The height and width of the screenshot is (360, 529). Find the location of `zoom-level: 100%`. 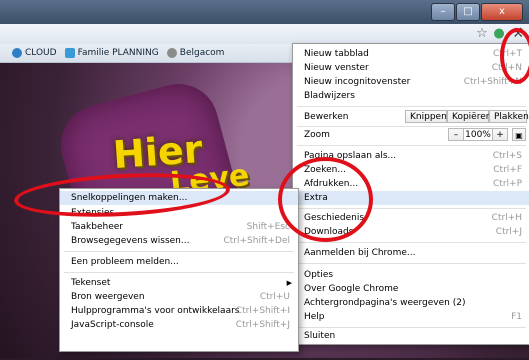

zoom-level: 100% is located at coordinates (478, 134).